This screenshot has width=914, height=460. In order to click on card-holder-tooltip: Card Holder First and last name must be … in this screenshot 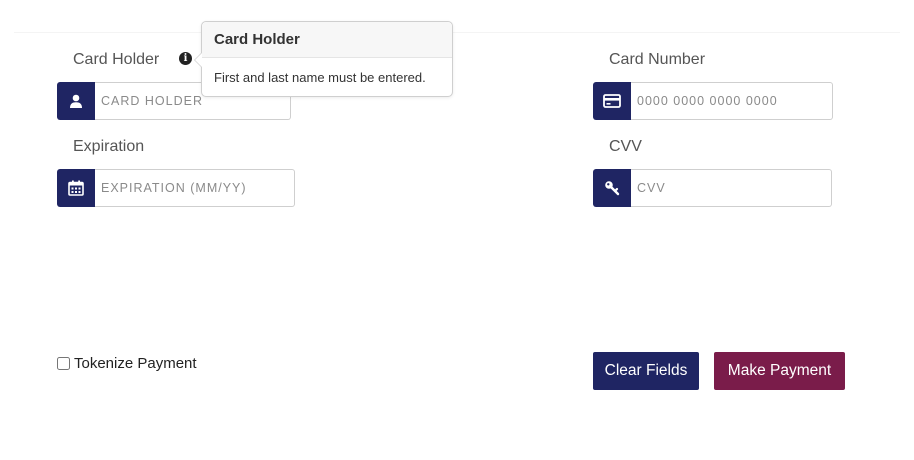, I will do `click(323, 59)`.